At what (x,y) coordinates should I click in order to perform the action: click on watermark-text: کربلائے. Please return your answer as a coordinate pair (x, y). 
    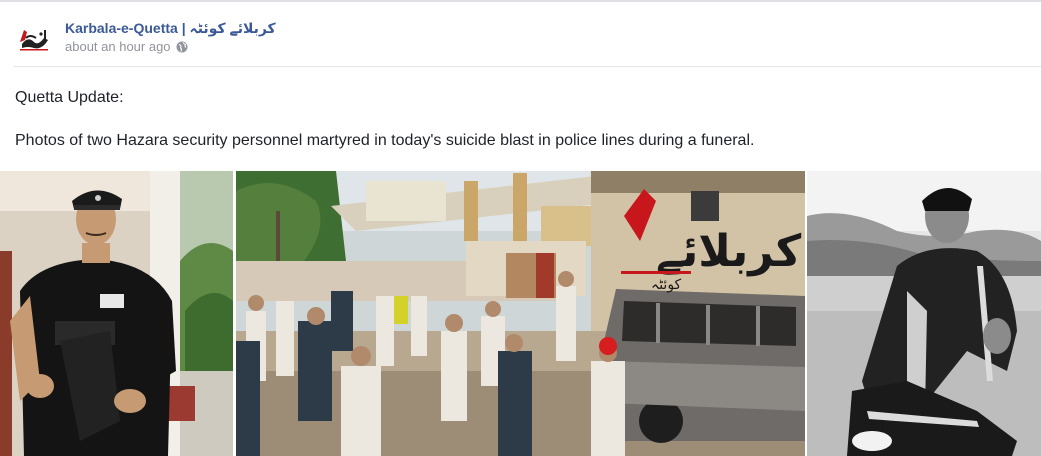
    Looking at the image, I should click on (729, 251).